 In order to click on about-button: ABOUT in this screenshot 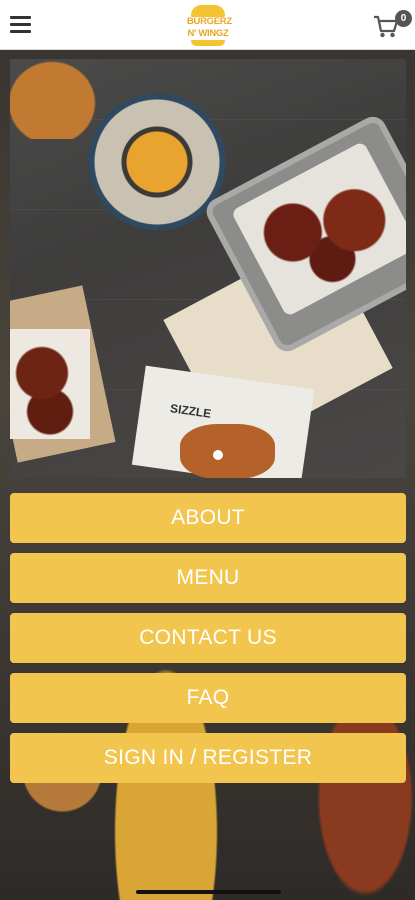, I will do `click(208, 518)`.